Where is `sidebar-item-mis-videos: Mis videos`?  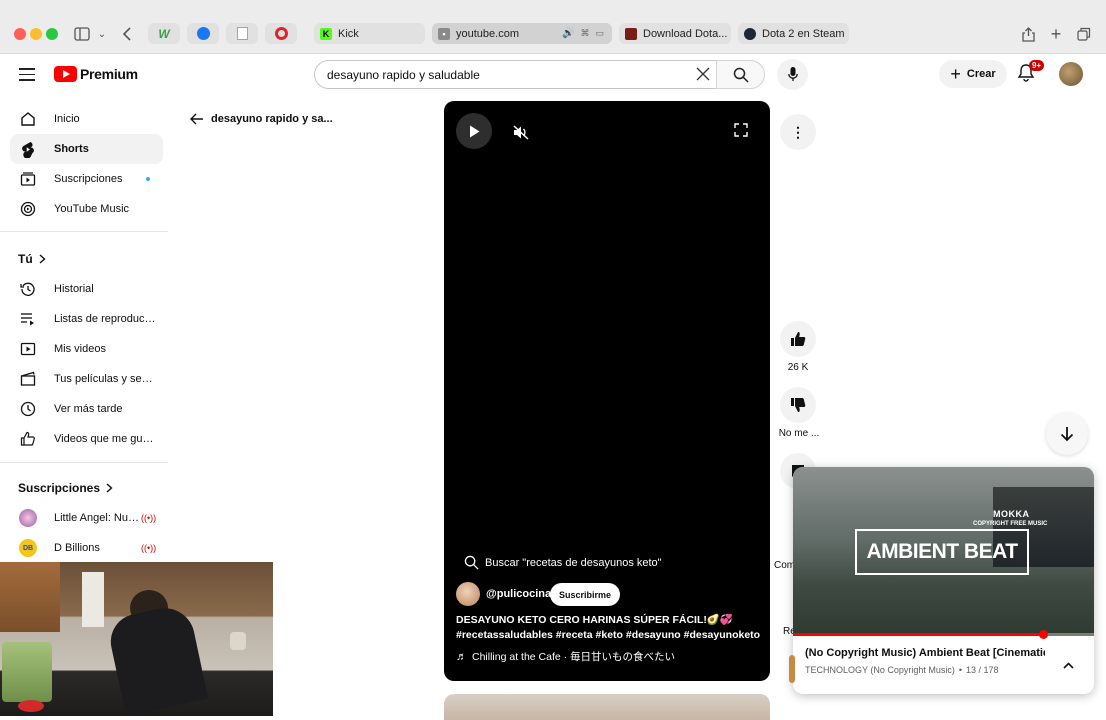
sidebar-item-mis-videos: Mis videos is located at coordinates (86, 349).